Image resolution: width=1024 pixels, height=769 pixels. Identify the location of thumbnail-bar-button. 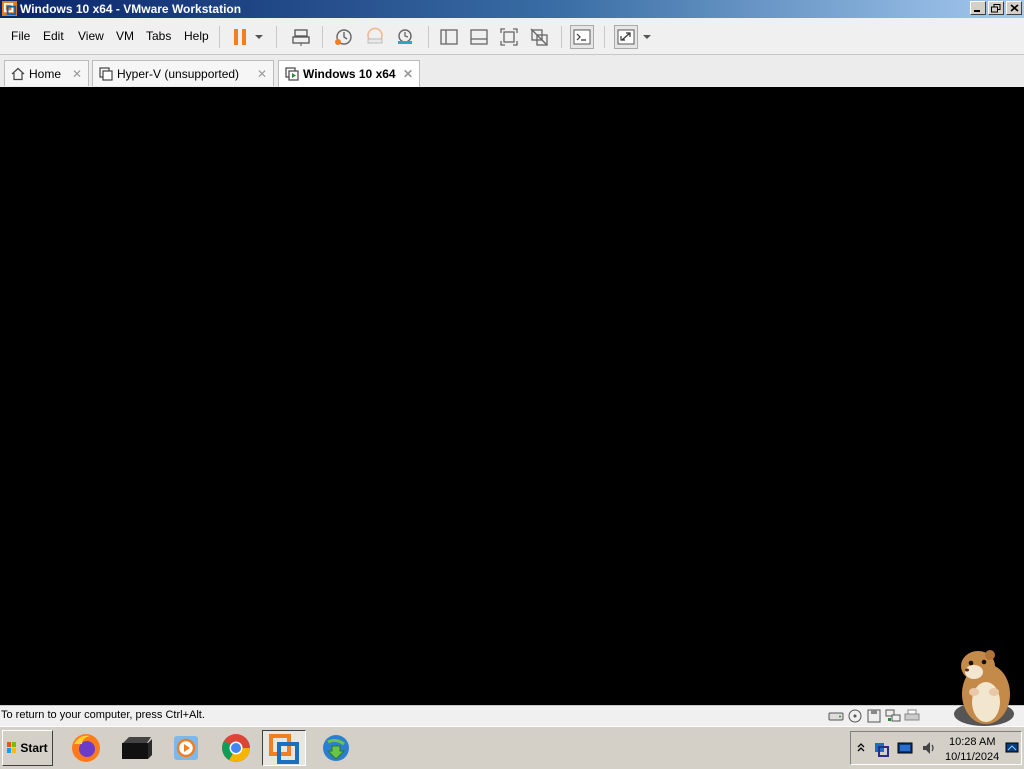
(479, 37).